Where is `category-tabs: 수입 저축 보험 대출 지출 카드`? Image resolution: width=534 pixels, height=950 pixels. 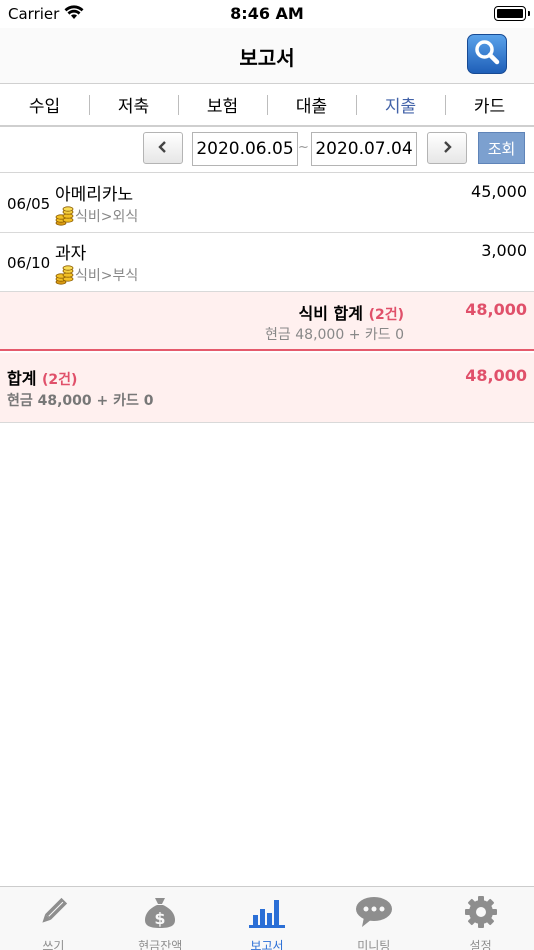
category-tabs: 수입 저축 보험 대출 지출 카드 is located at coordinates (267, 105).